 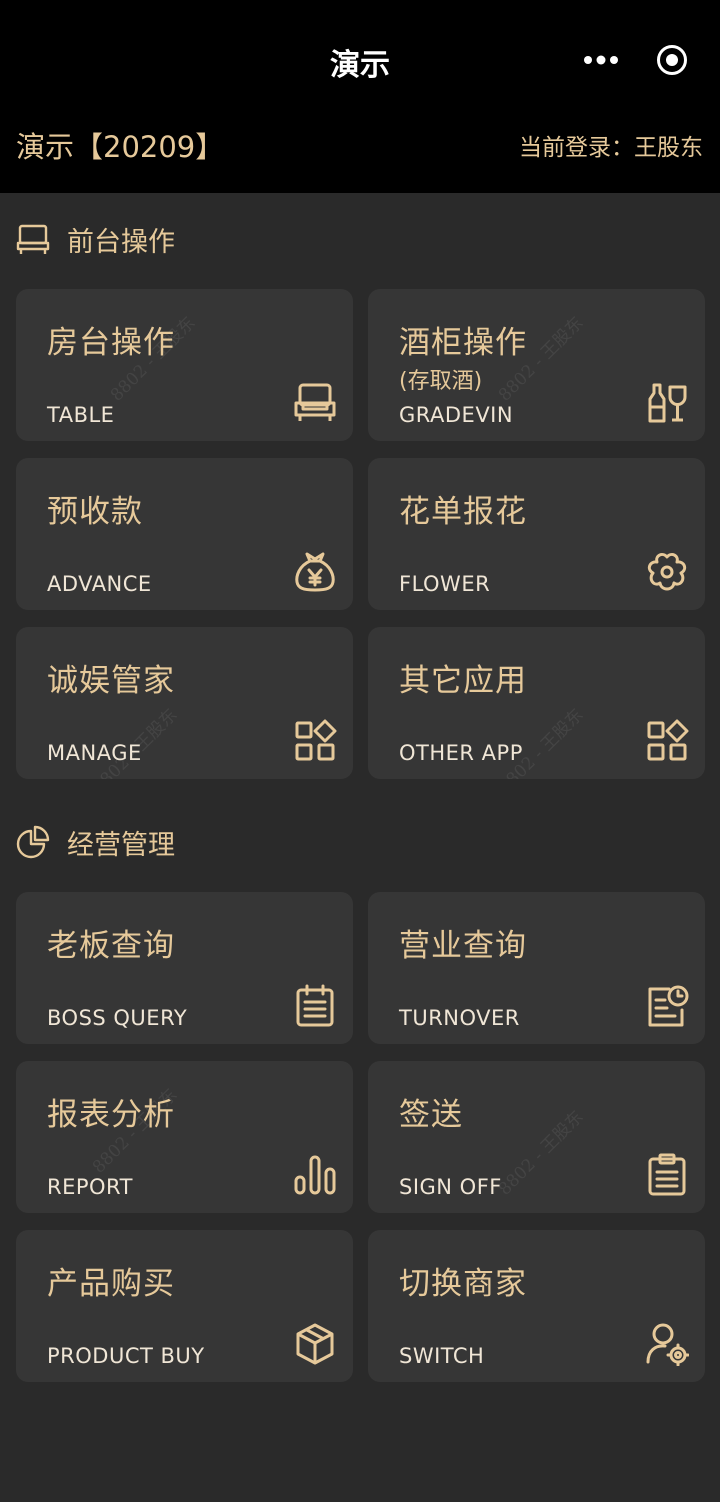 What do you see at coordinates (672, 60) in the screenshot?
I see `close-target-icon` at bounding box center [672, 60].